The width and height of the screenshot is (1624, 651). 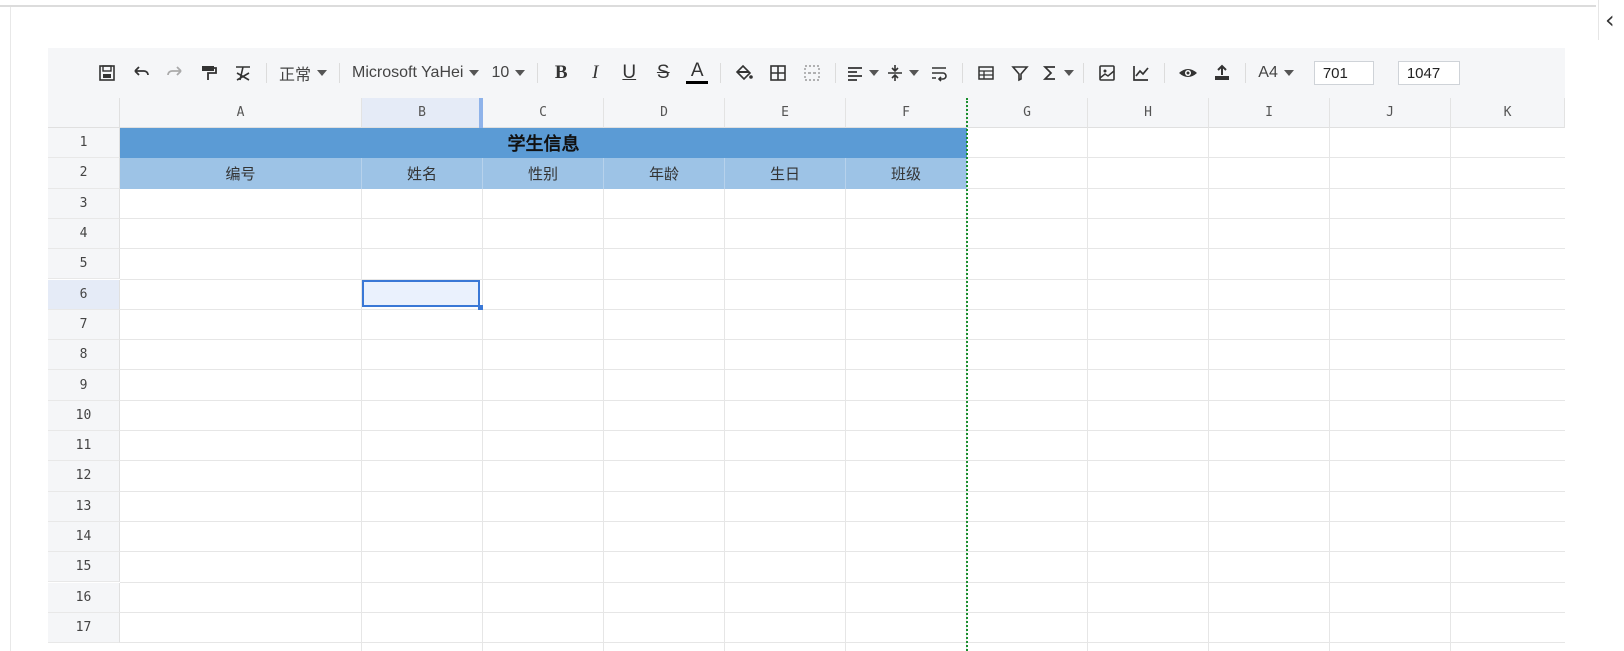 I want to click on fill-handle, so click(x=480, y=307).